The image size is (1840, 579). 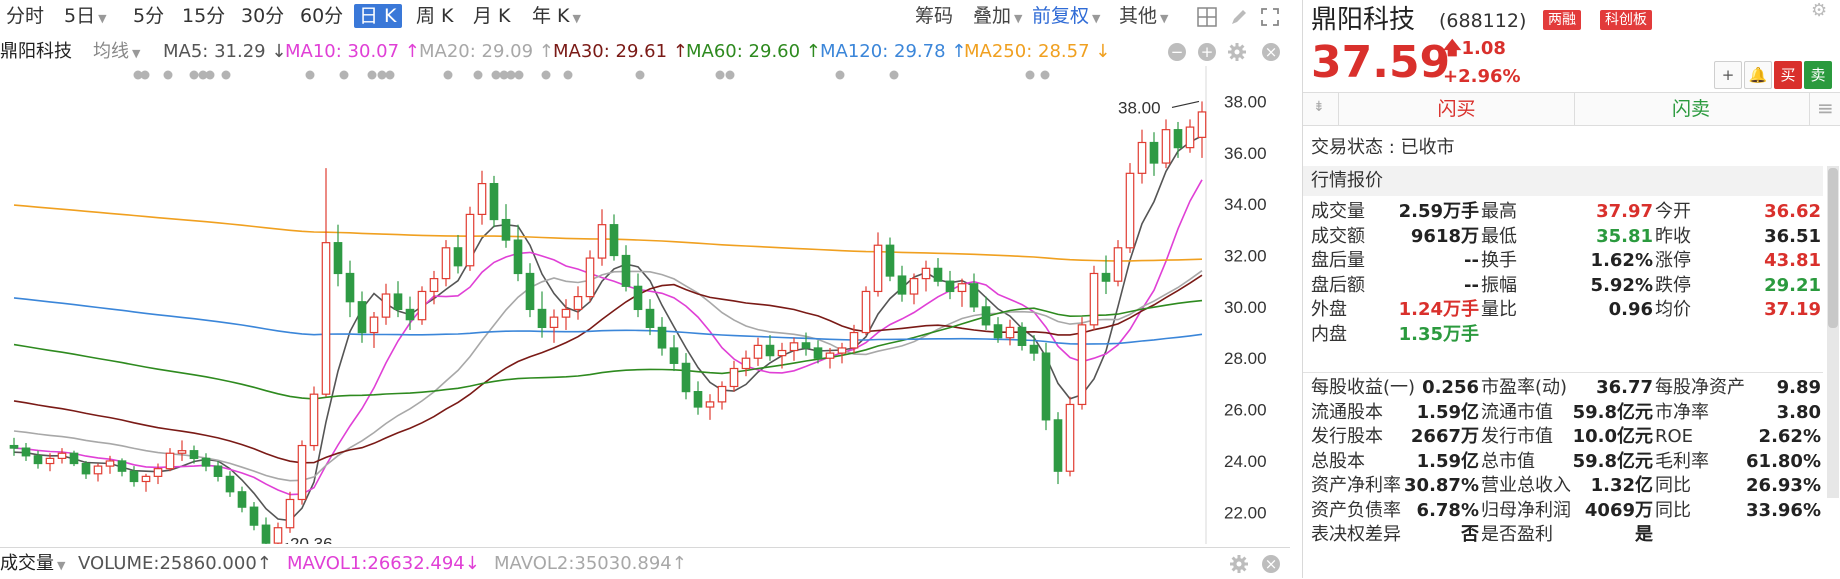 I want to click on period-60min: 60分, so click(x=321, y=16).